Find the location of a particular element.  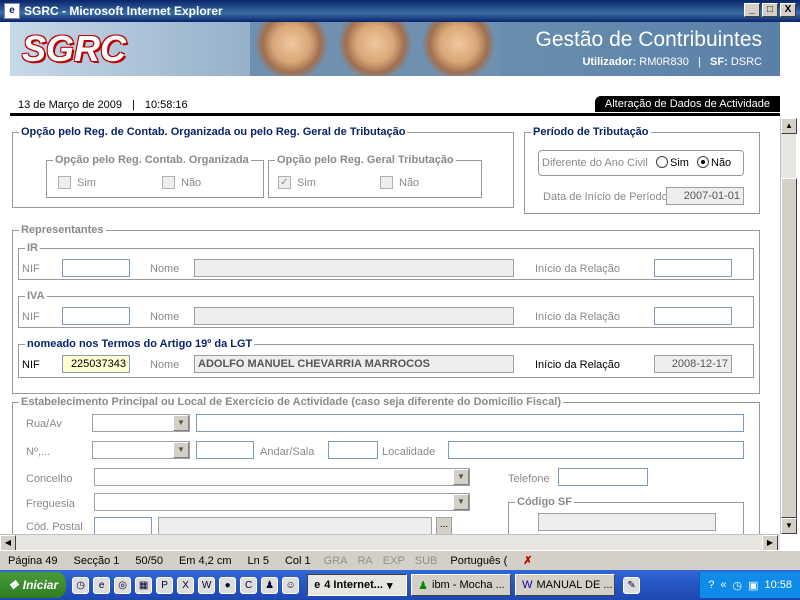

contab-sim-checkbox is located at coordinates (64, 182).